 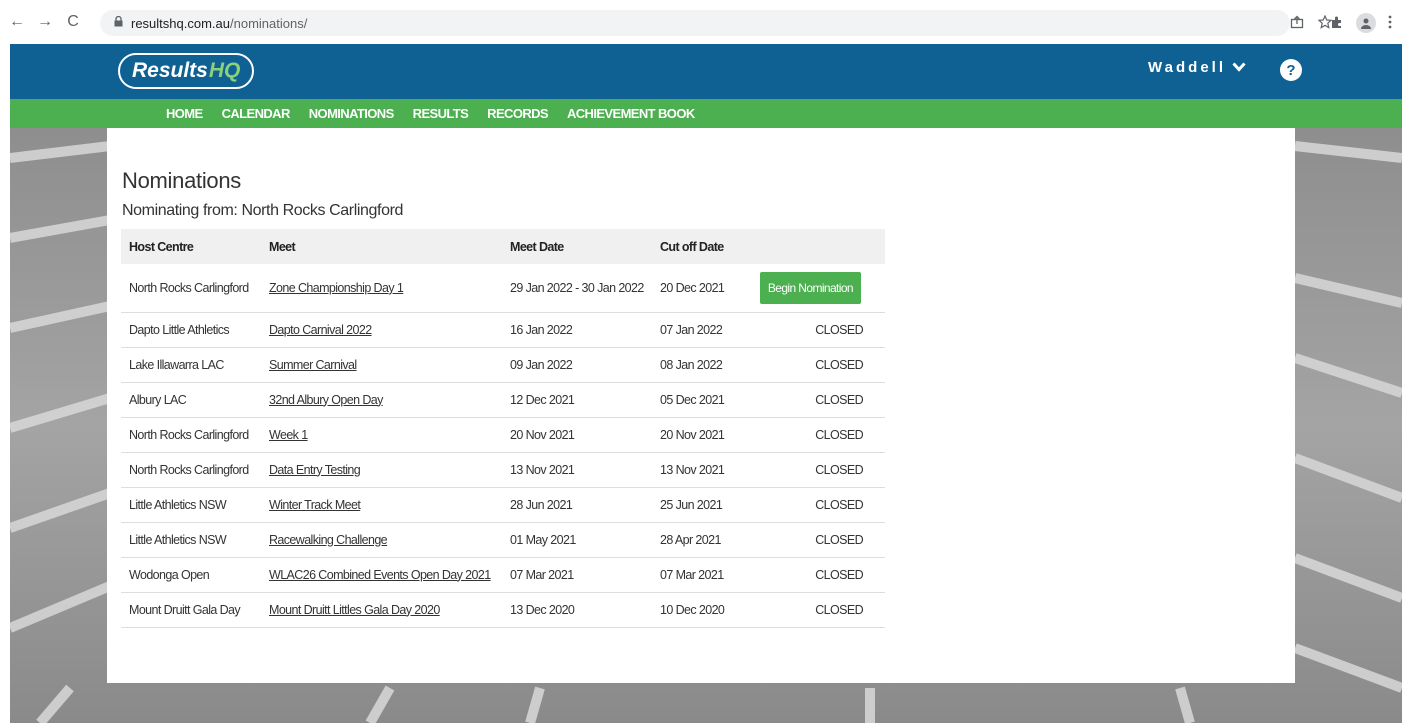 I want to click on meet-date-cell: 13 Dec 2020, so click(x=577, y=610).